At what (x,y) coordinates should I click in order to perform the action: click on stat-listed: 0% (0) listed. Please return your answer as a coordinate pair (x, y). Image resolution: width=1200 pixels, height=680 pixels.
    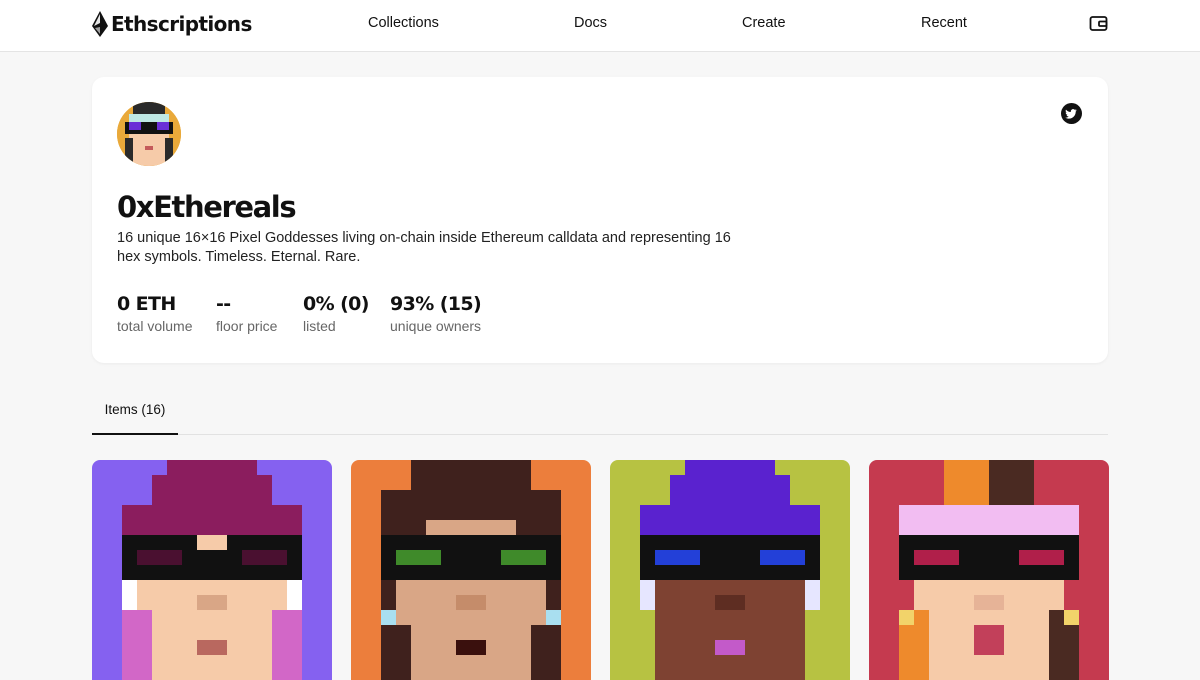
    Looking at the image, I should click on (336, 313).